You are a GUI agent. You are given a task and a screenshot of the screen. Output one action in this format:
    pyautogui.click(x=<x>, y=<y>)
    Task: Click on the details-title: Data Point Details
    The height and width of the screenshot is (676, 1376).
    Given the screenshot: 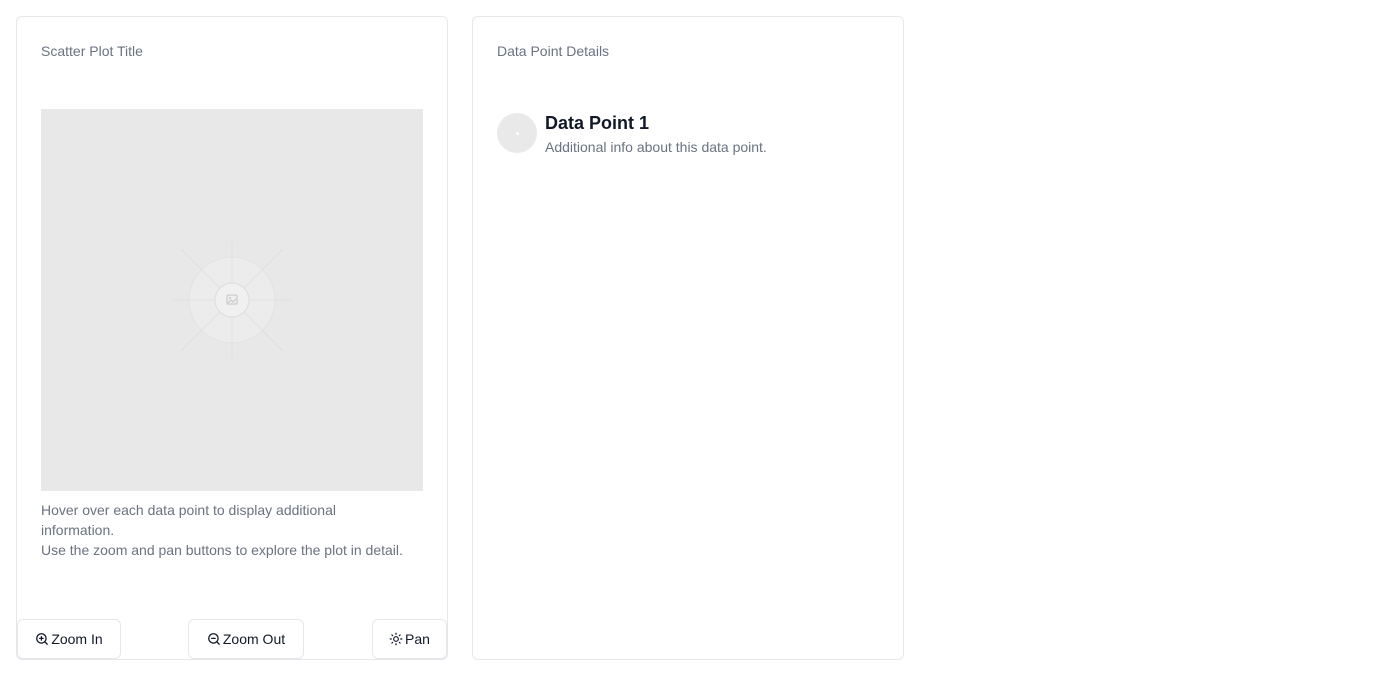 What is the action you would take?
    pyautogui.click(x=553, y=51)
    